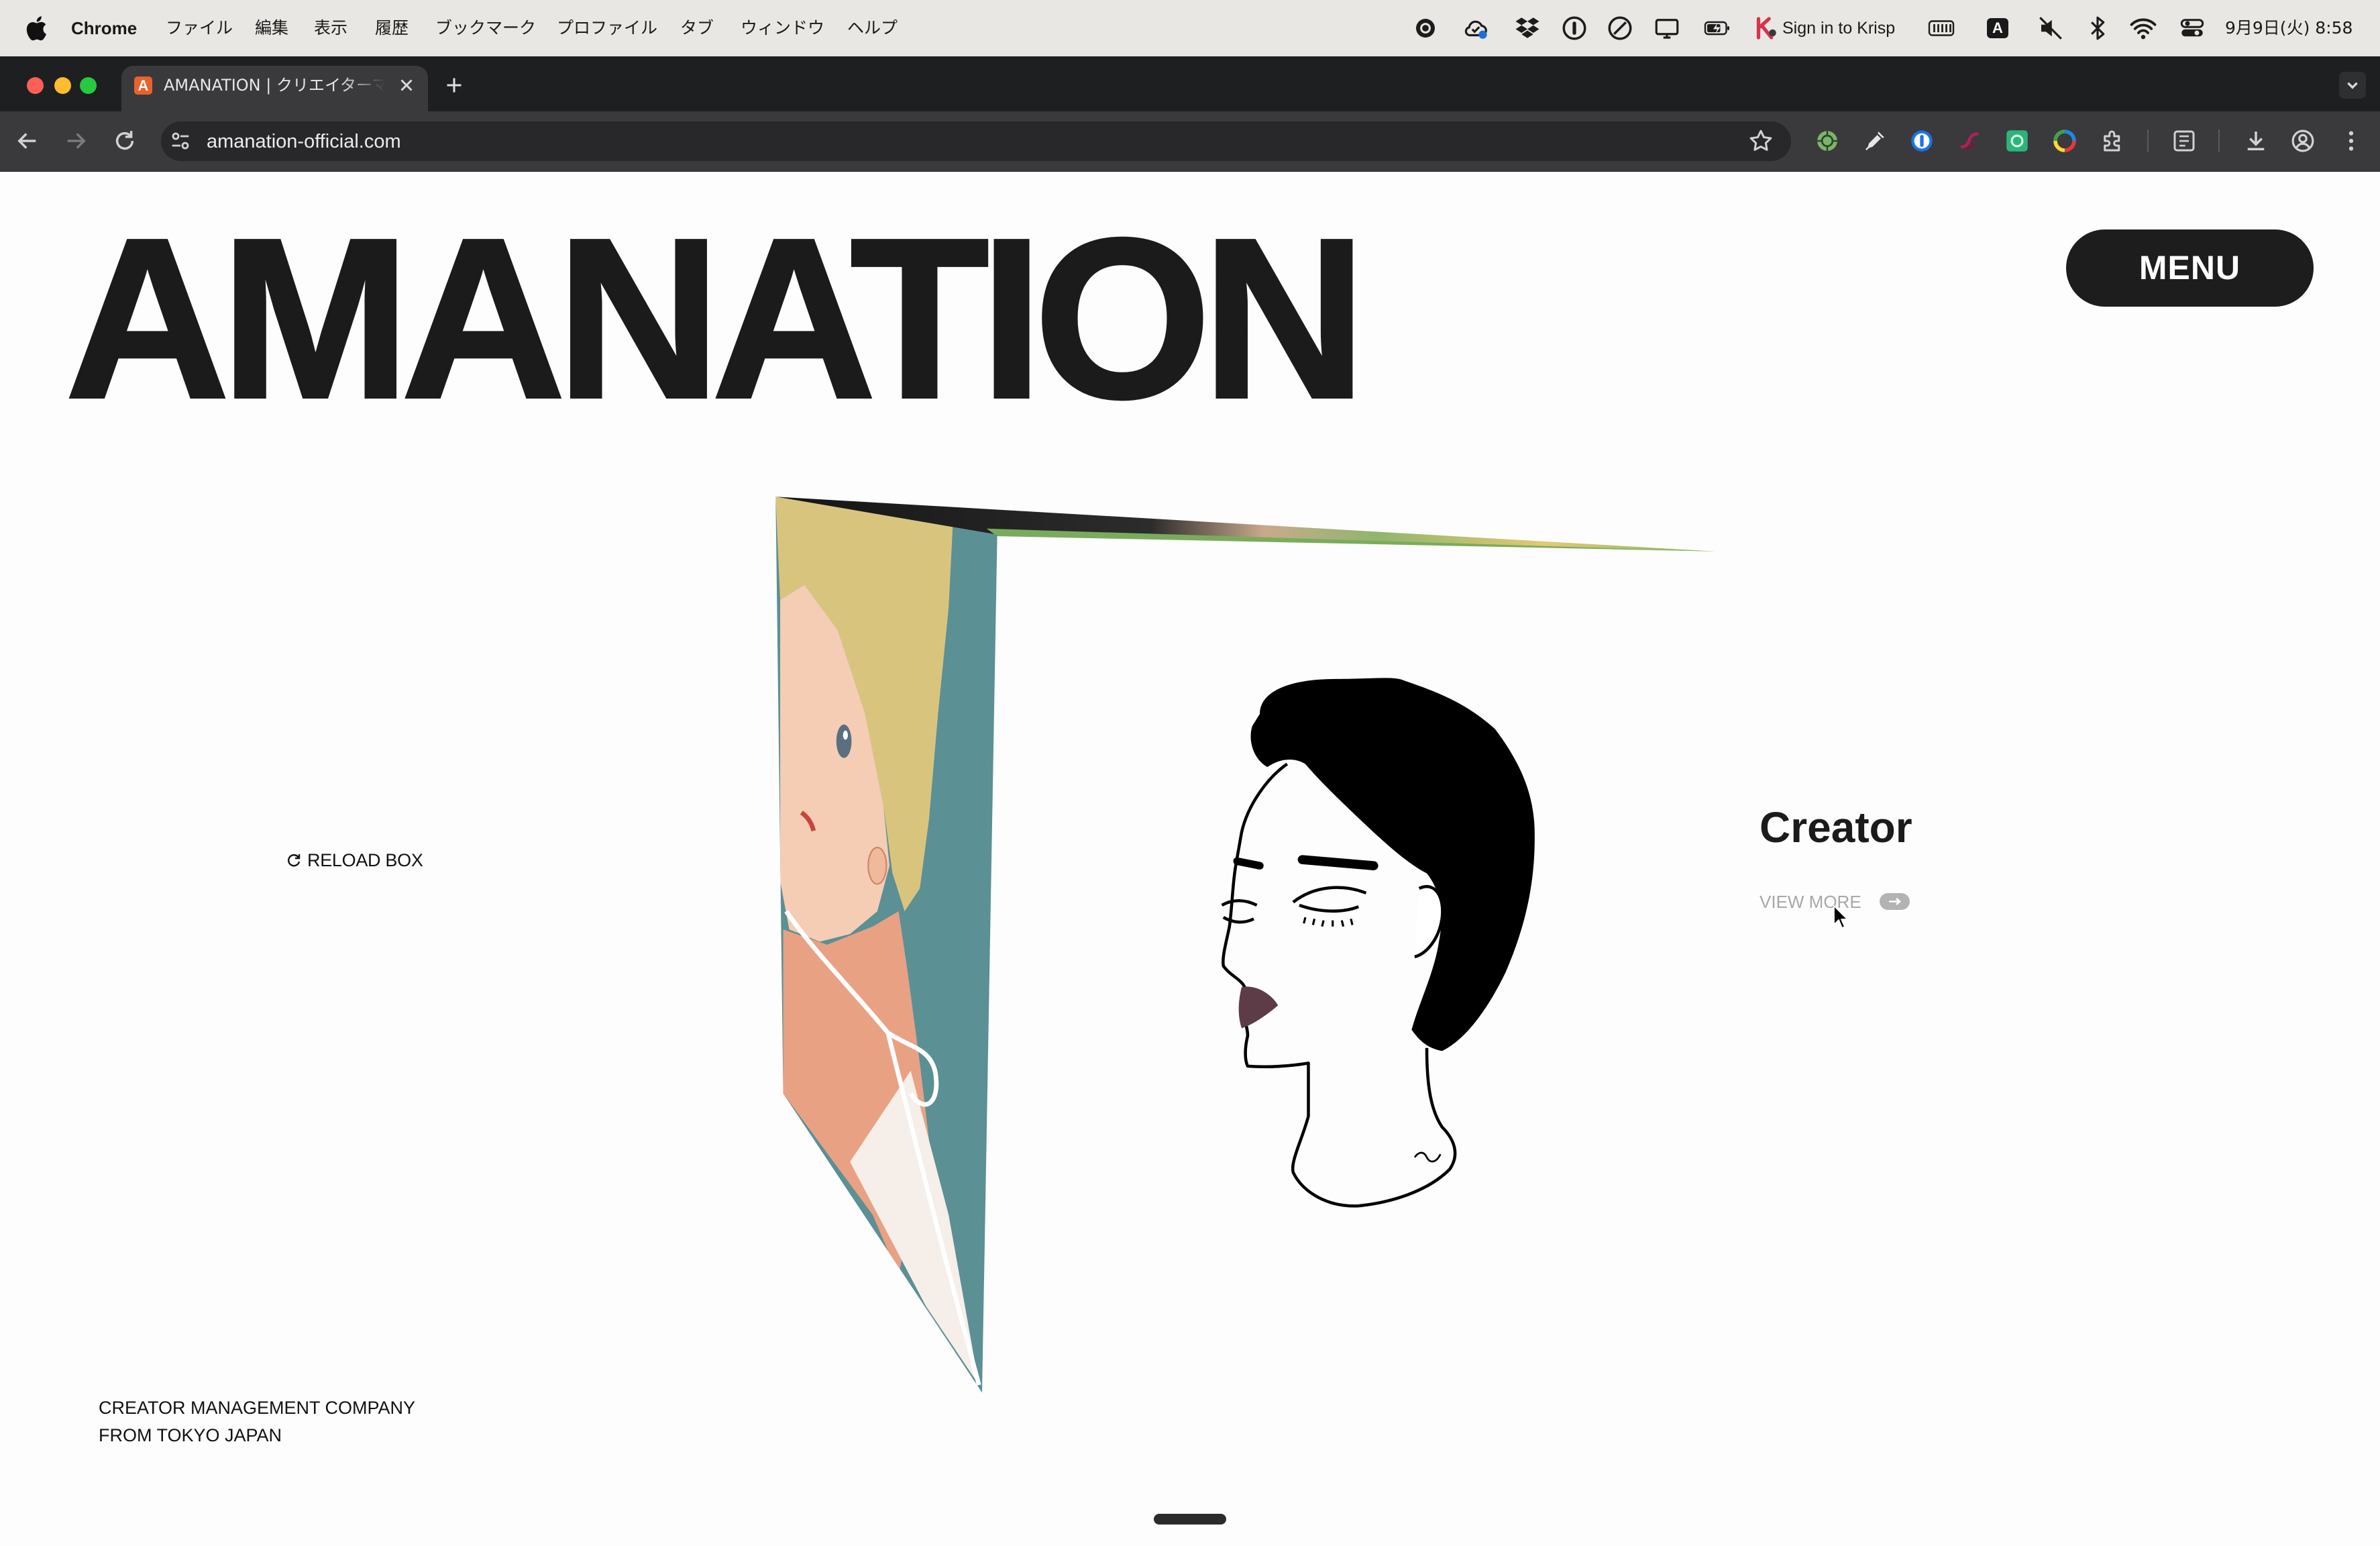  Describe the element at coordinates (2184, 141) in the screenshot. I see `side-panel-icon` at that location.